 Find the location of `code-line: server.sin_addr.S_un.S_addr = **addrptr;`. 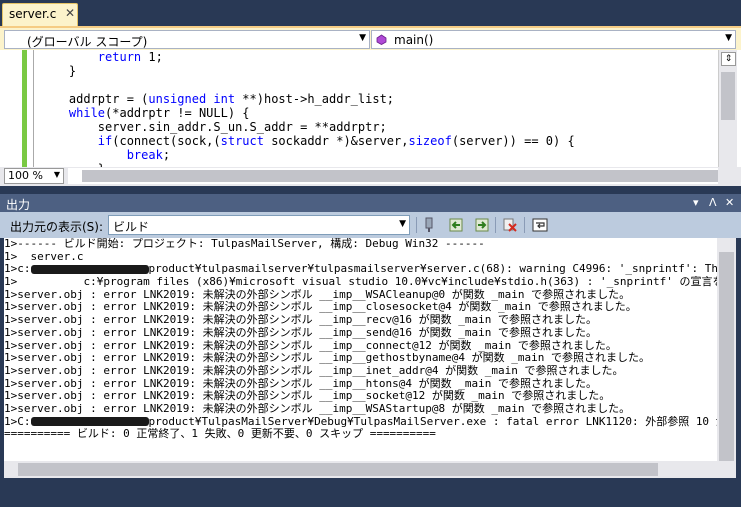

code-line: server.sin_addr.S_un.S_addr = **addrptr; is located at coordinates (378, 127).